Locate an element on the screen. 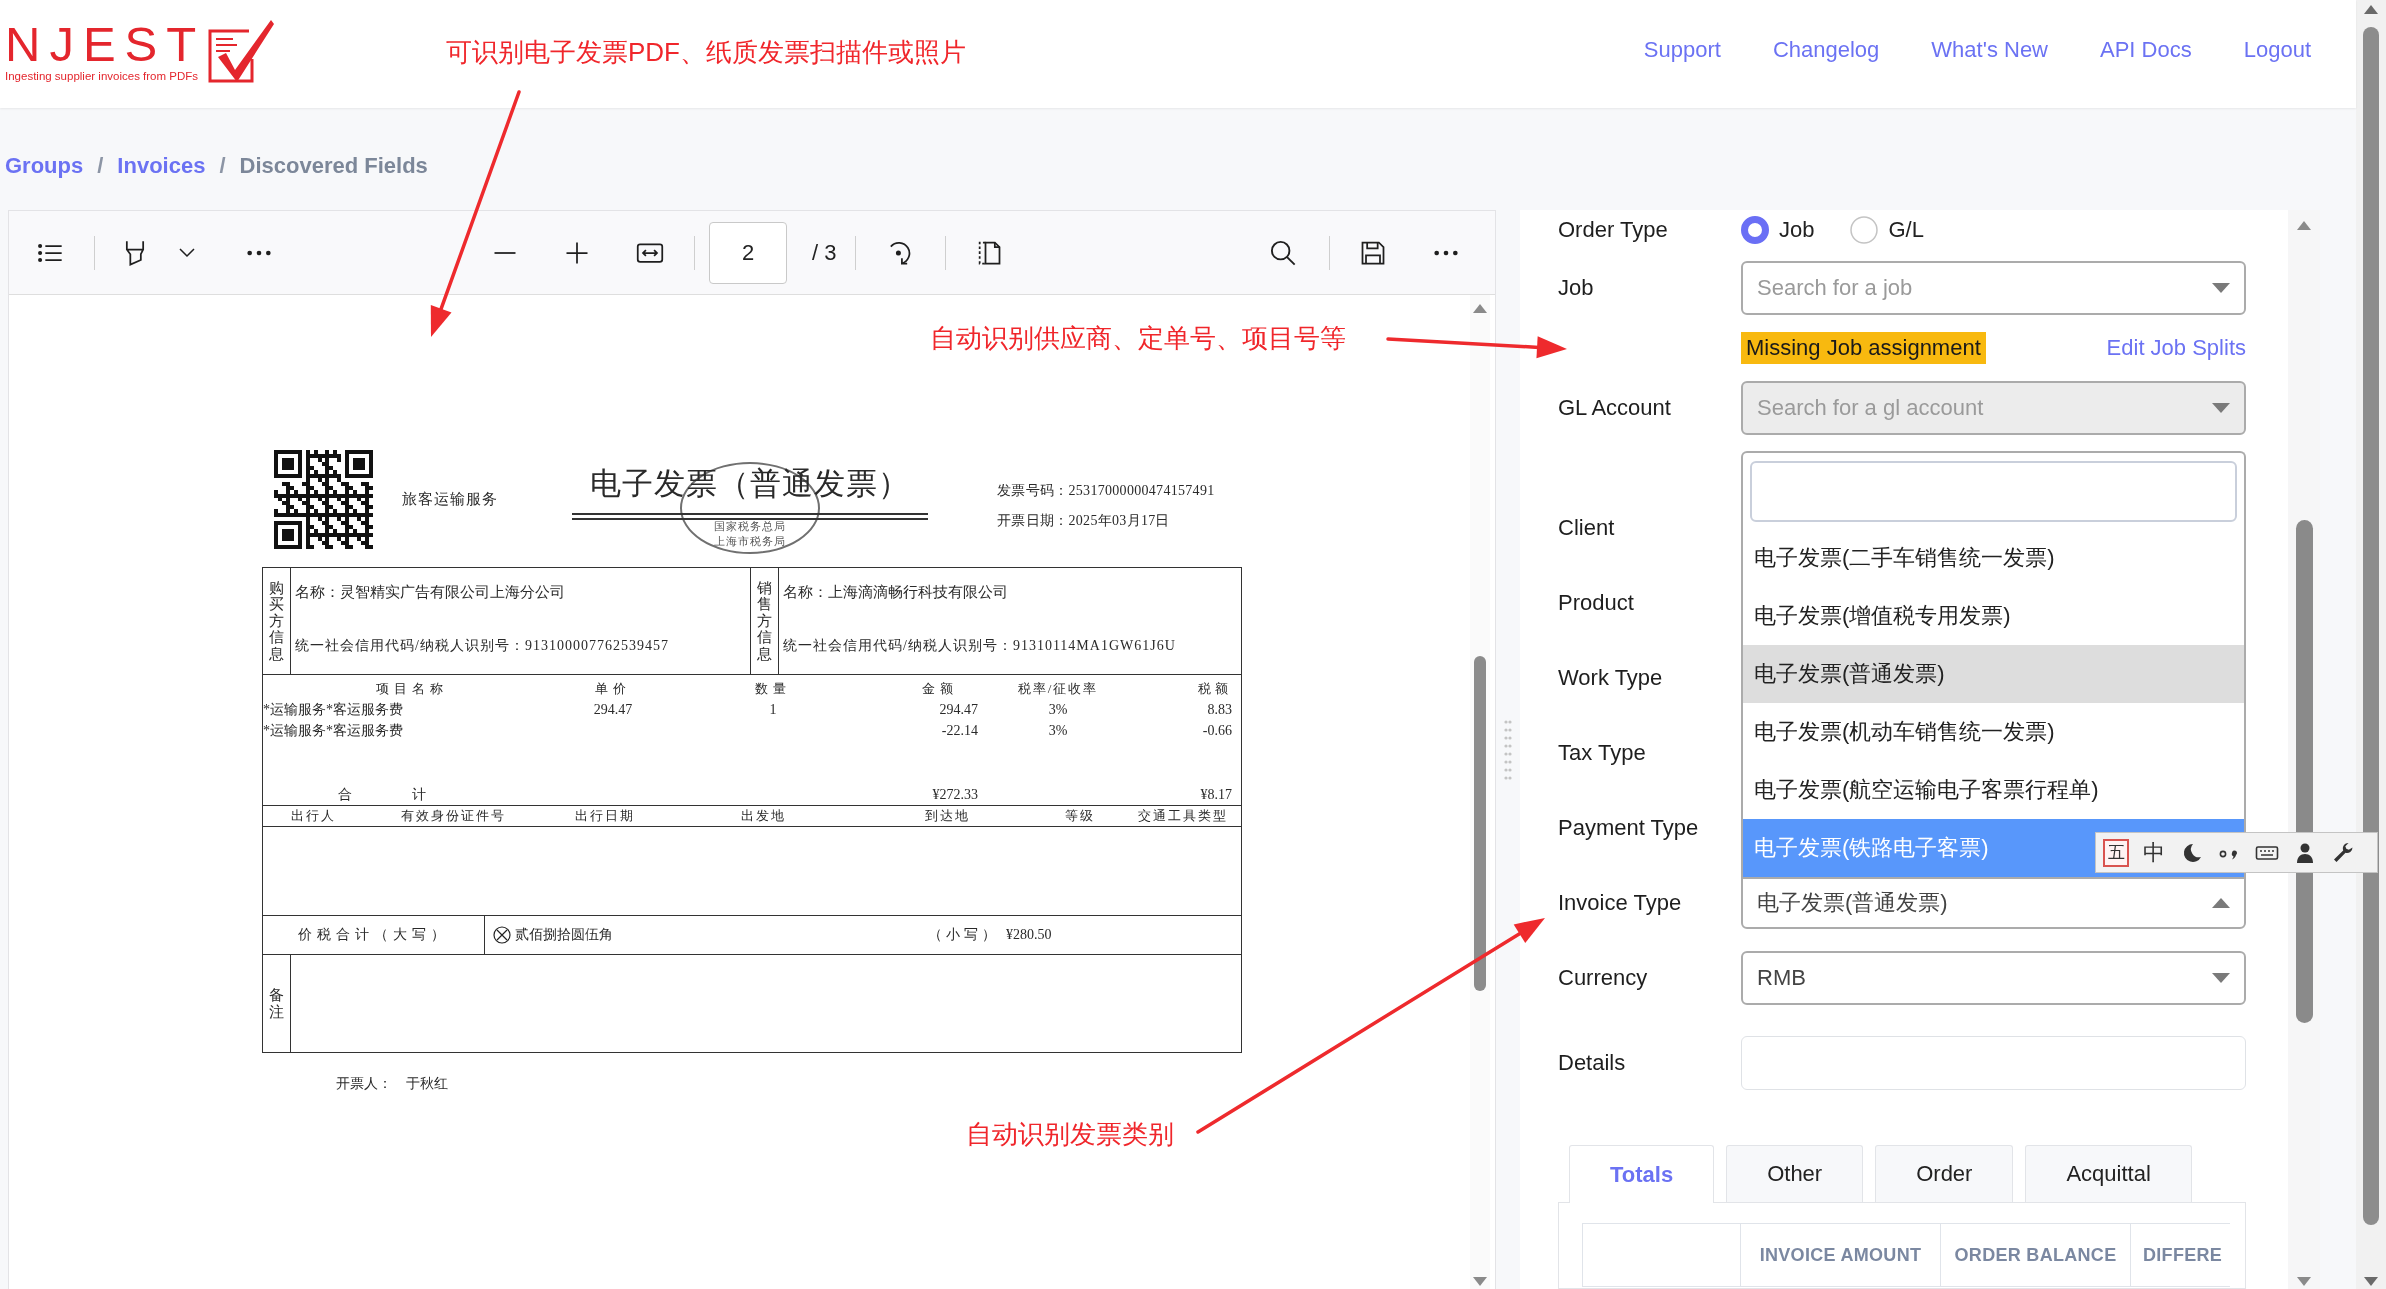 The image size is (2386, 1289). tab: Order is located at coordinates (1944, 1173).